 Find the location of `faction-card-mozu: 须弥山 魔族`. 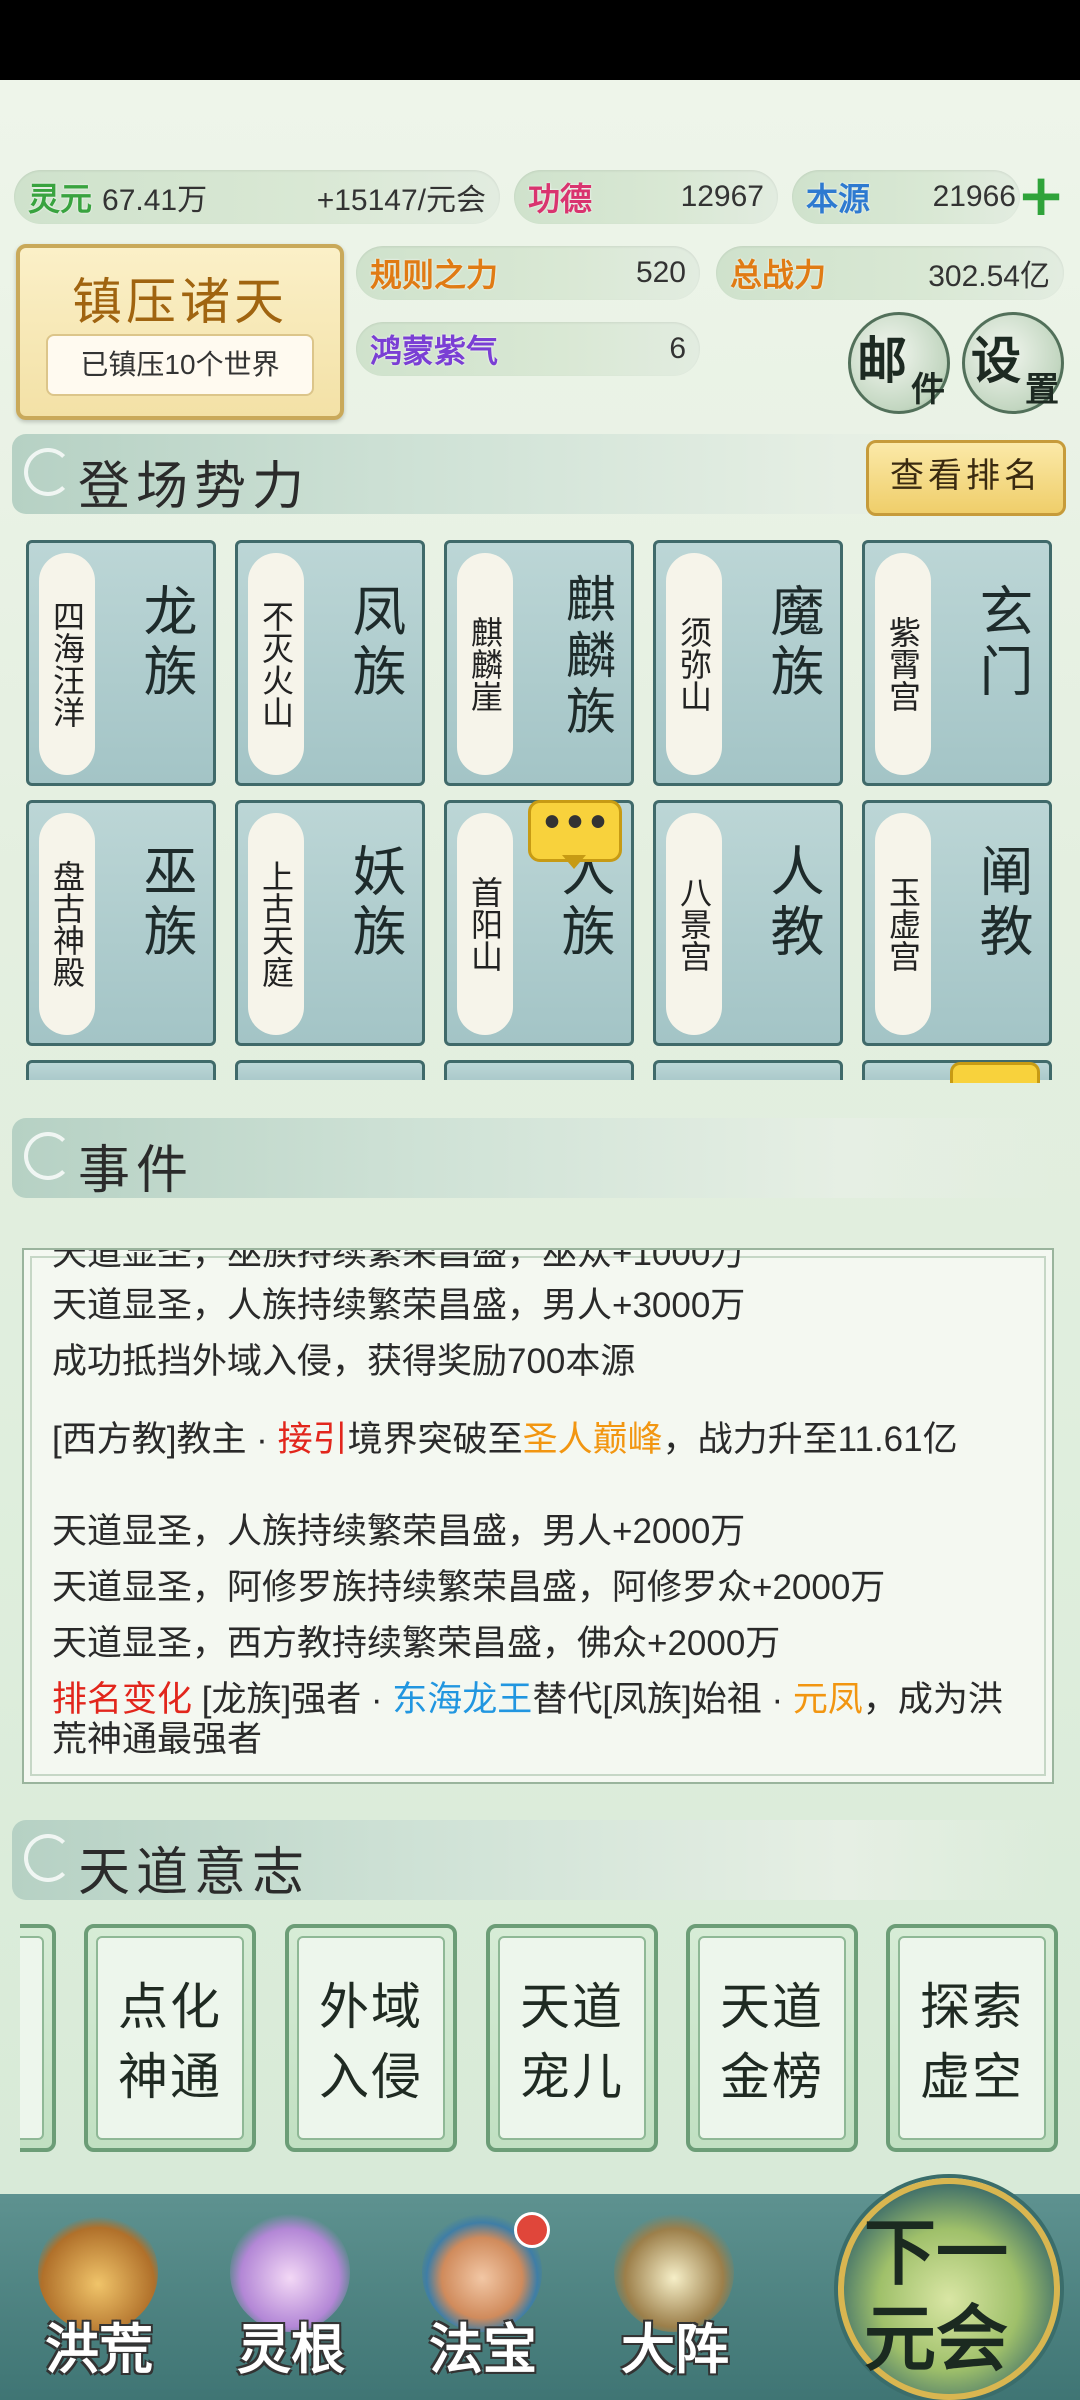

faction-card-mozu: 须弥山 魔族 is located at coordinates (748, 663).